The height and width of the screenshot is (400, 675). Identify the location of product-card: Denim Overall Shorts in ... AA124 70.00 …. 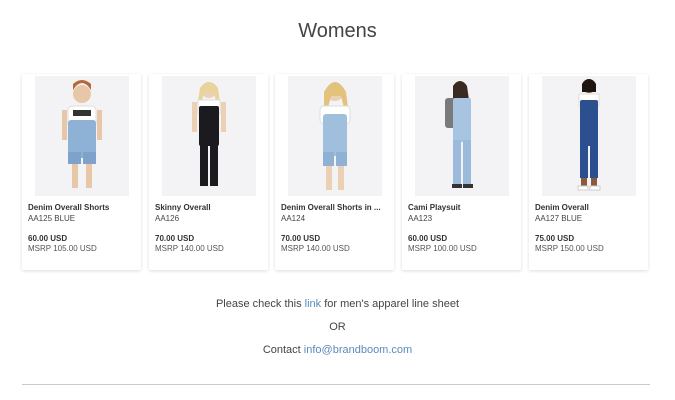
(334, 172).